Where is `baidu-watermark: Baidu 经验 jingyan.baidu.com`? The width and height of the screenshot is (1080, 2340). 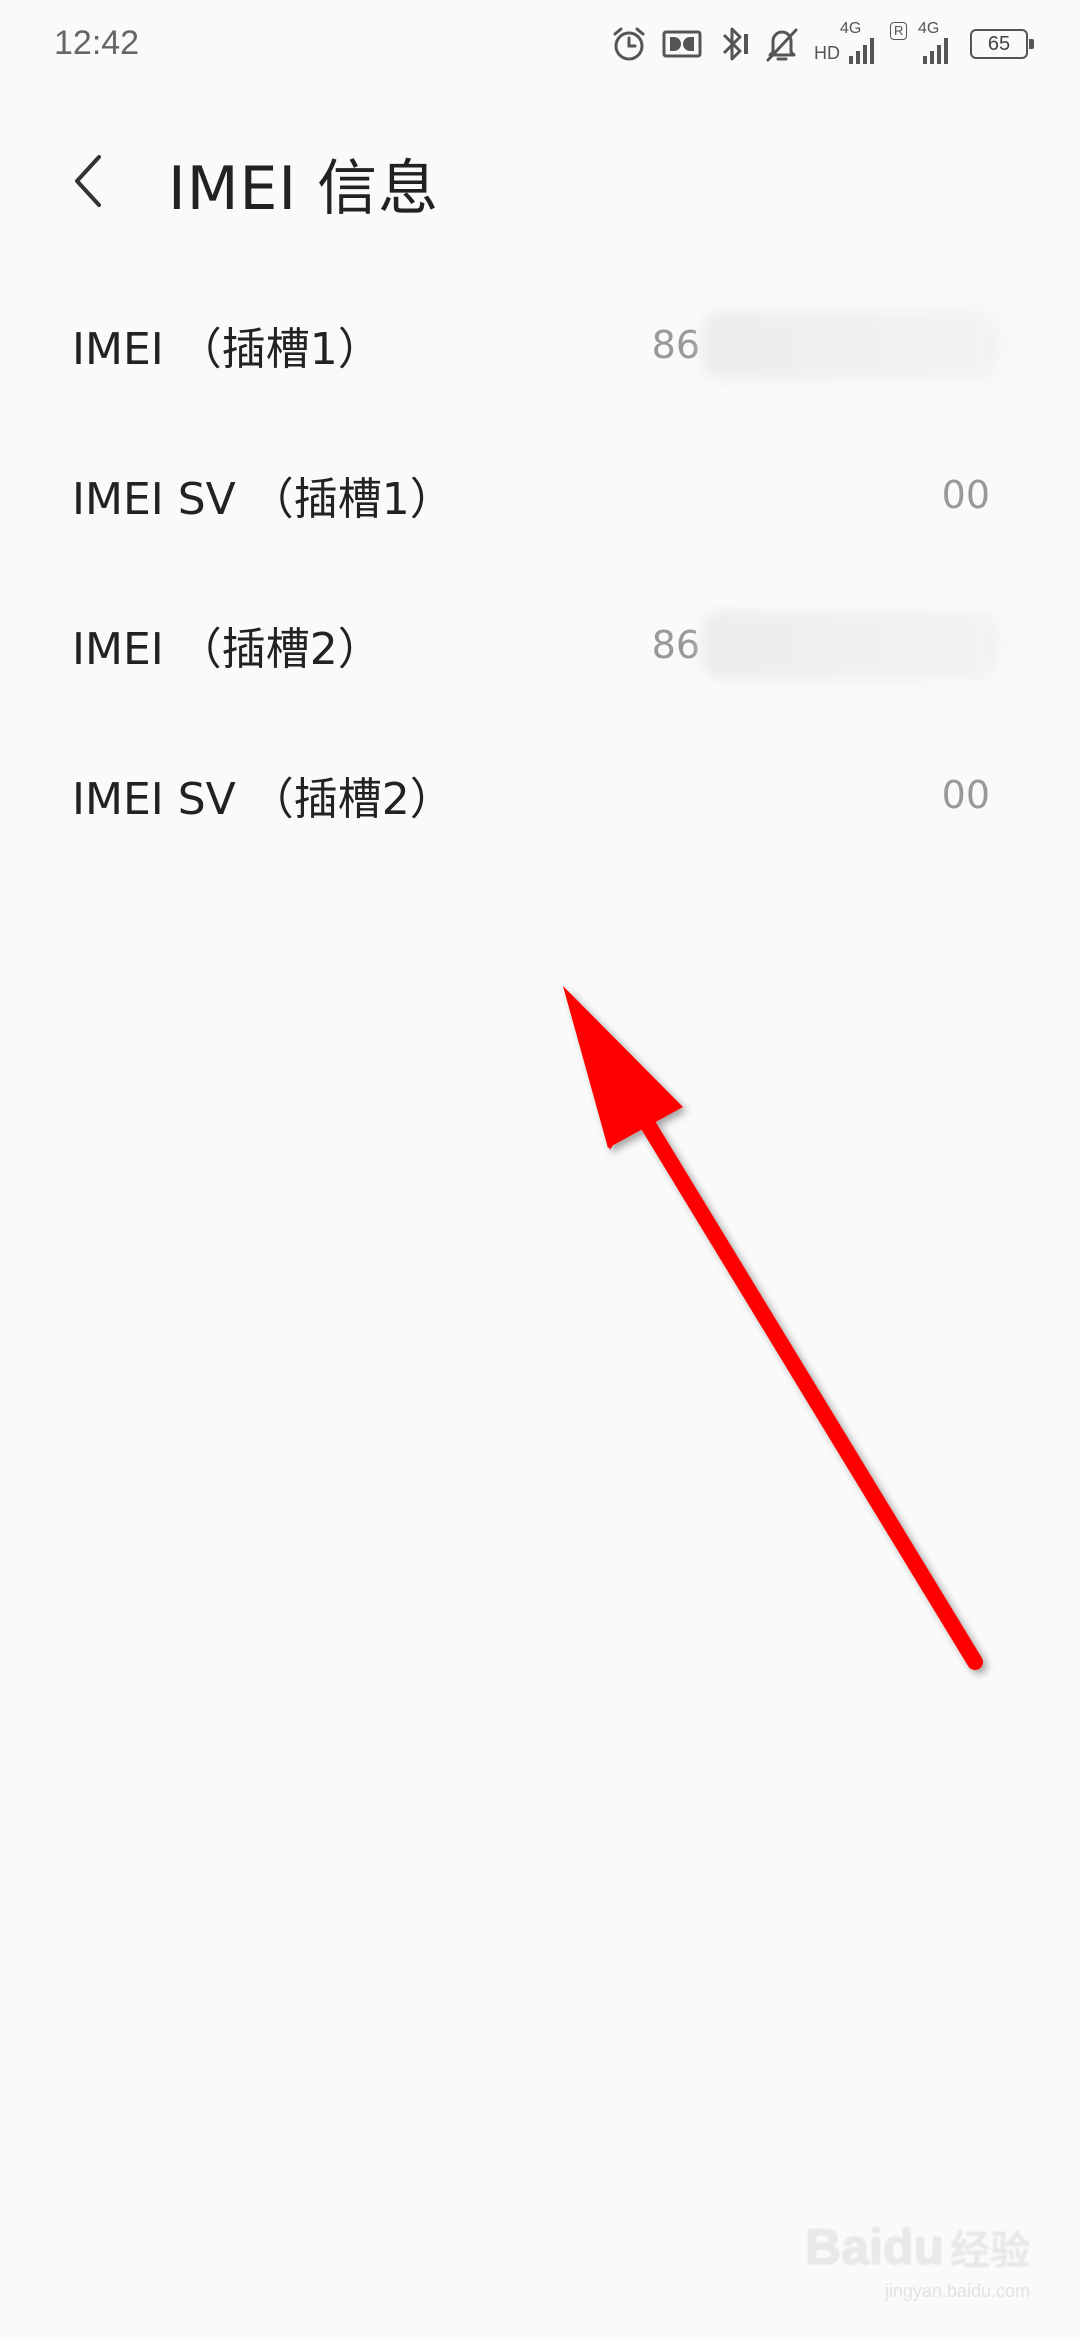
baidu-watermark: Baidu 经验 jingyan.baidu.com is located at coordinates (917, 2259).